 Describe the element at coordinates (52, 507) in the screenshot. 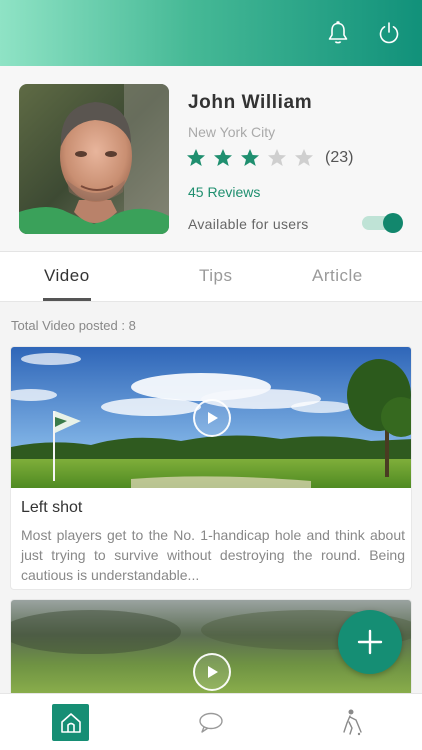

I see `video-title: Left shot` at that location.